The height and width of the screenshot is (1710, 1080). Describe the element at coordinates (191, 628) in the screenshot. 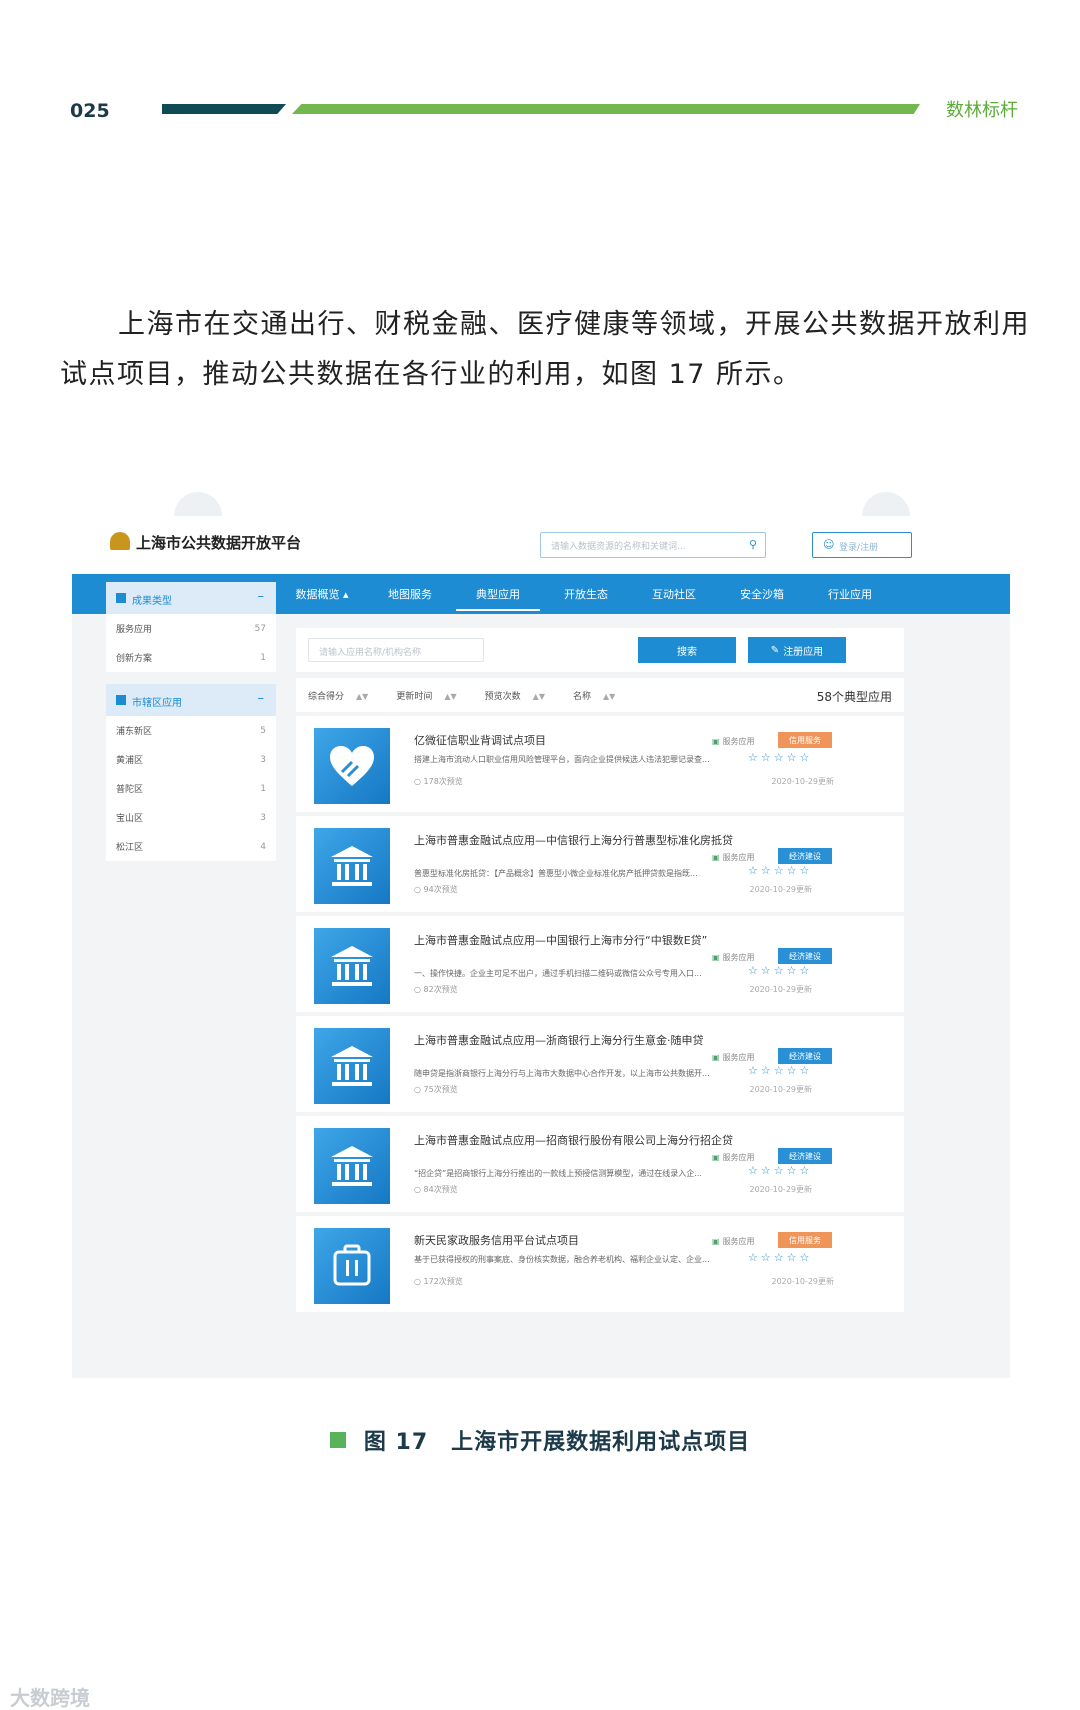

I see `filter-item: 服务应用 57` at that location.